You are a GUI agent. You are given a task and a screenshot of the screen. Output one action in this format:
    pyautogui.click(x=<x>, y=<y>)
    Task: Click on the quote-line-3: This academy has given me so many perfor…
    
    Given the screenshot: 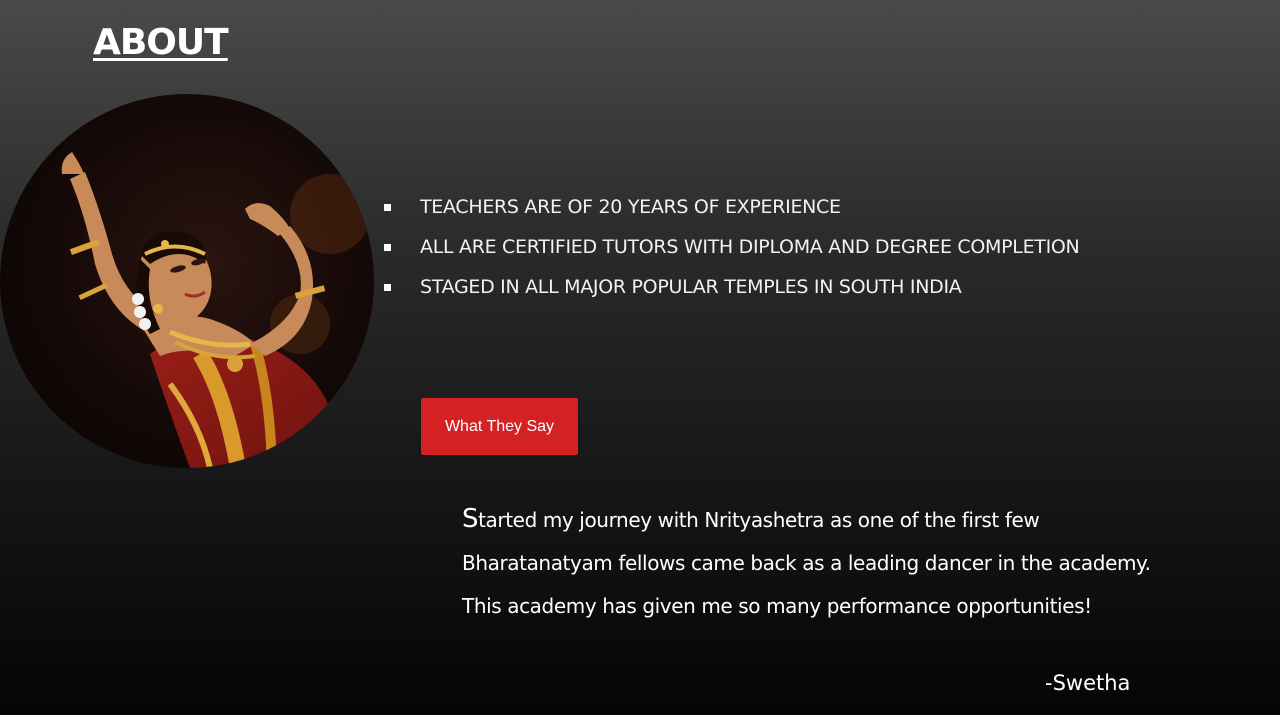 What is the action you would take?
    pyautogui.click(x=777, y=606)
    